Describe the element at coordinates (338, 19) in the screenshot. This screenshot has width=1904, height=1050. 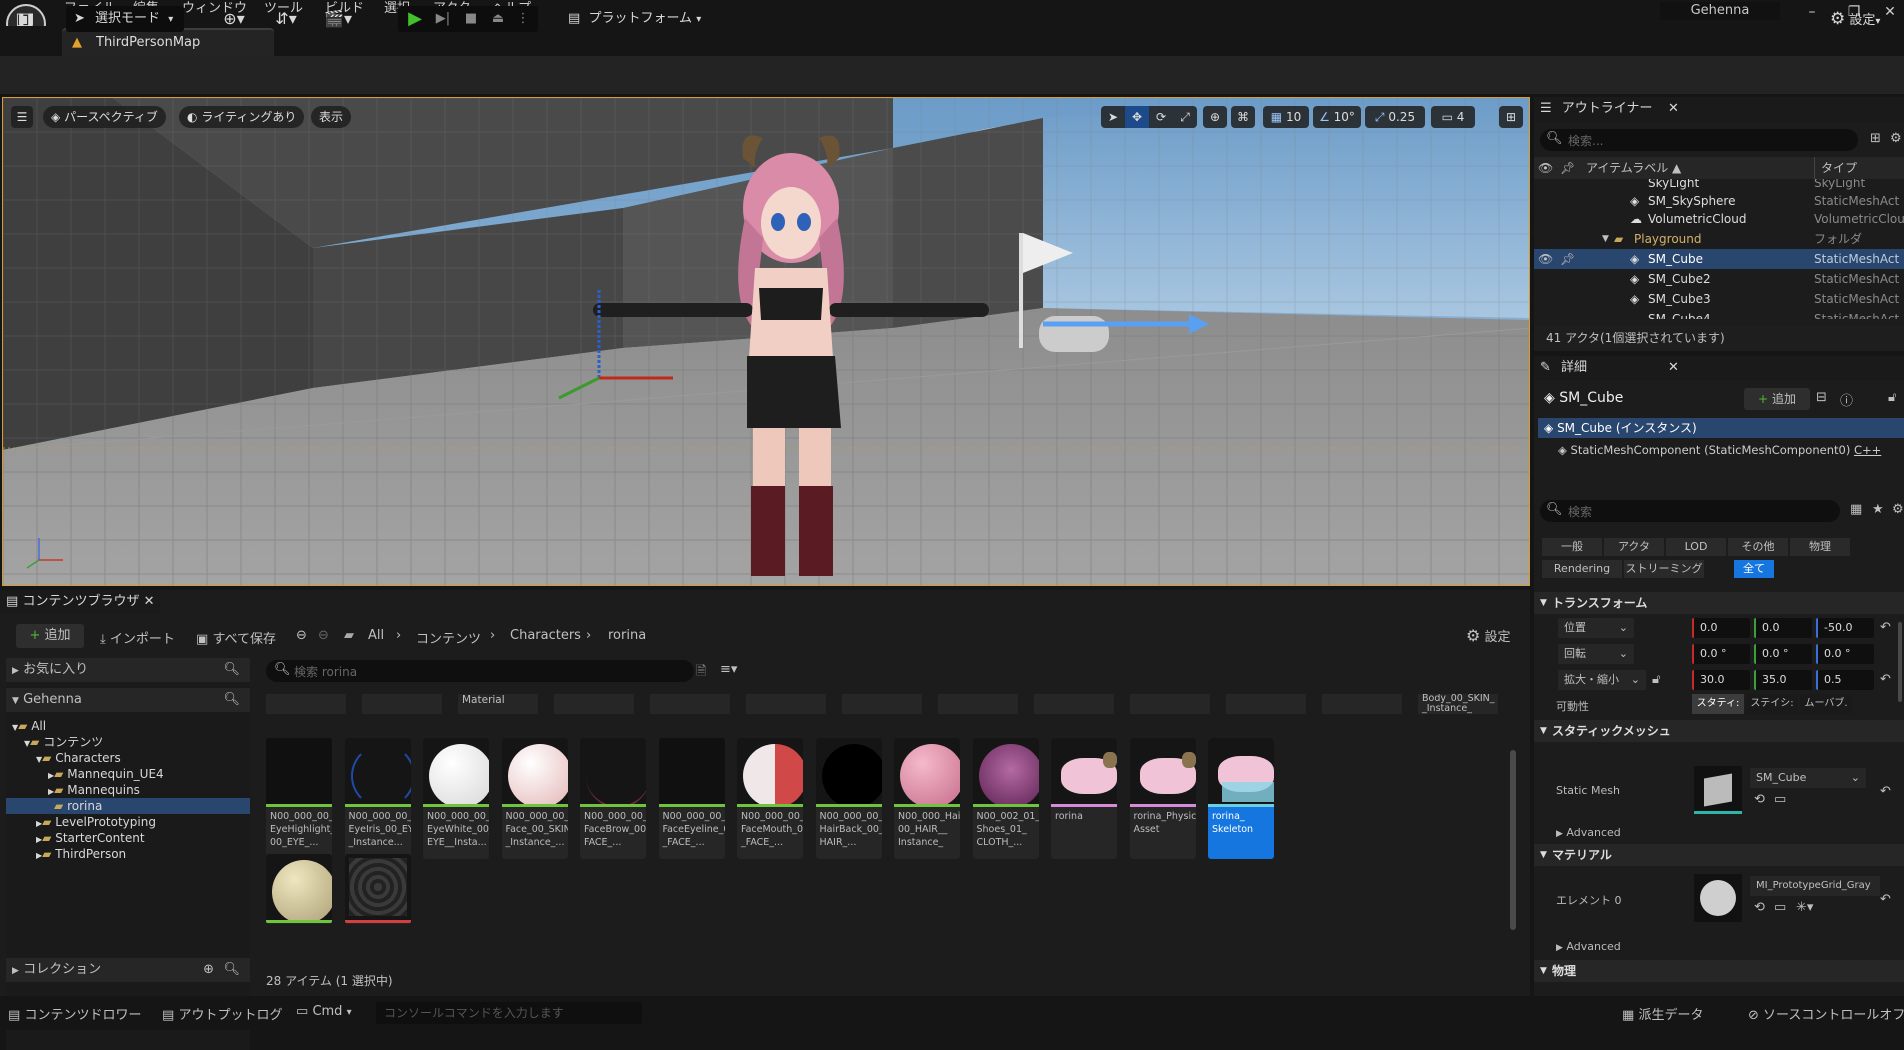
I see `cinematics-icon: 🎬▾` at that location.